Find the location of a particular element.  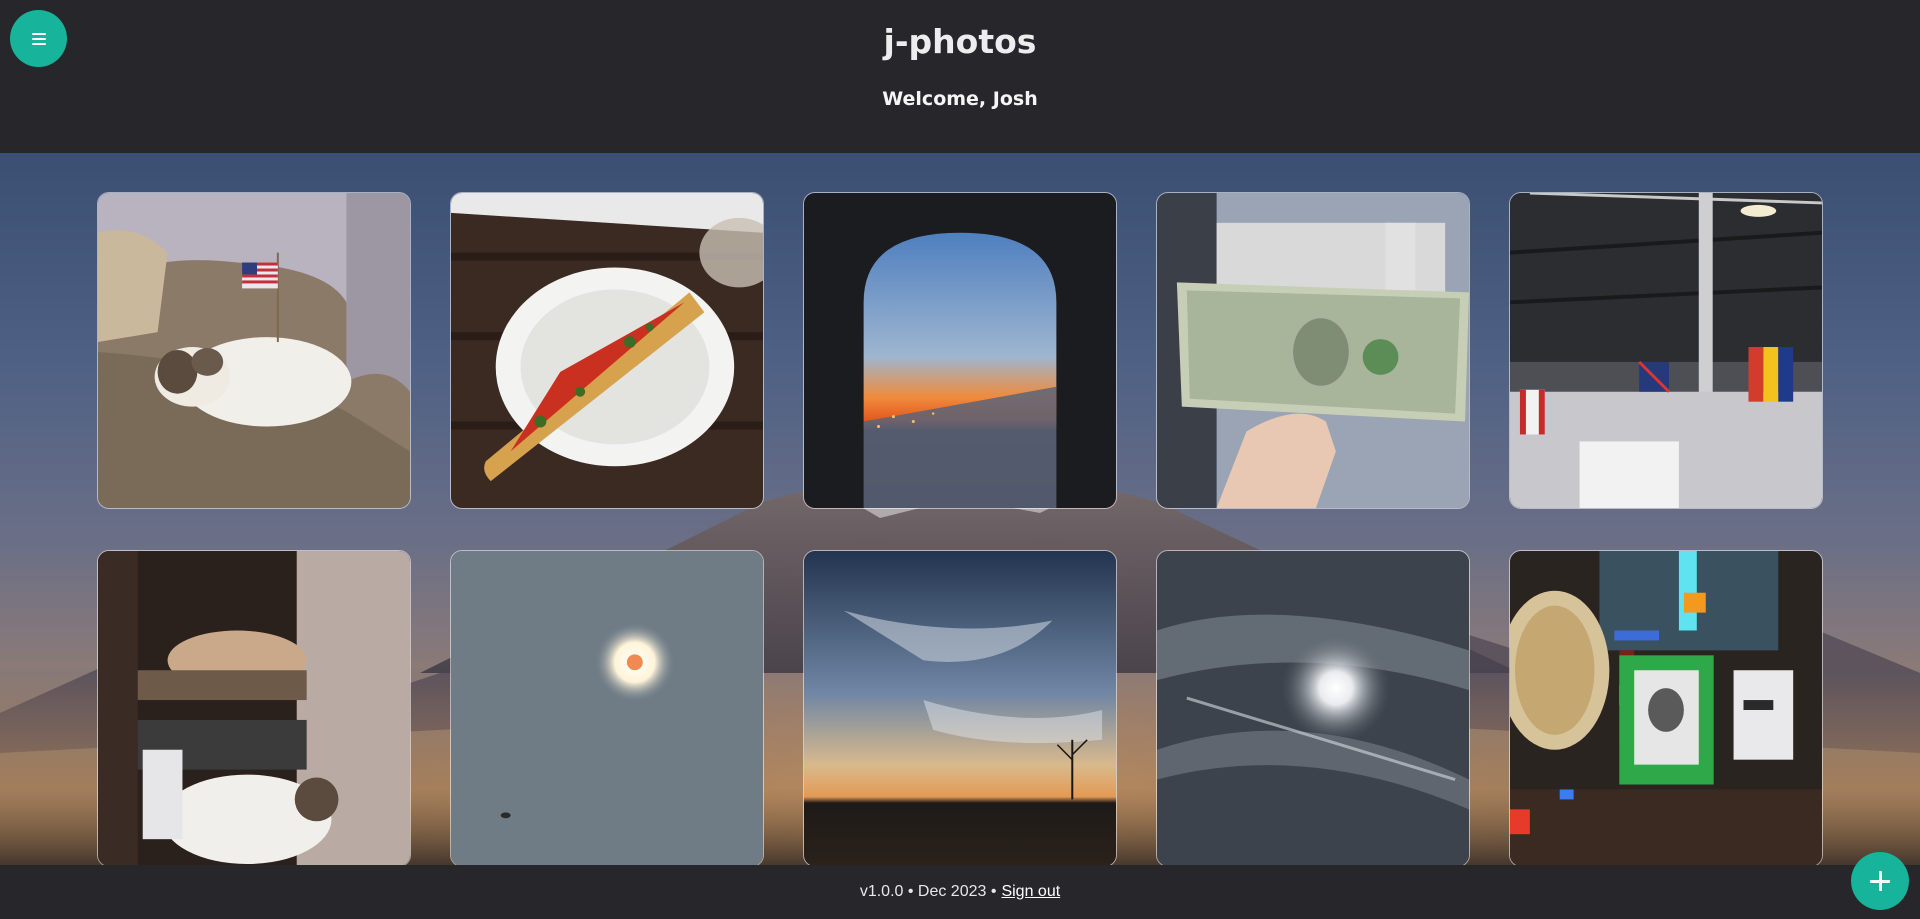

photo-airplane-window is located at coordinates (960, 350).